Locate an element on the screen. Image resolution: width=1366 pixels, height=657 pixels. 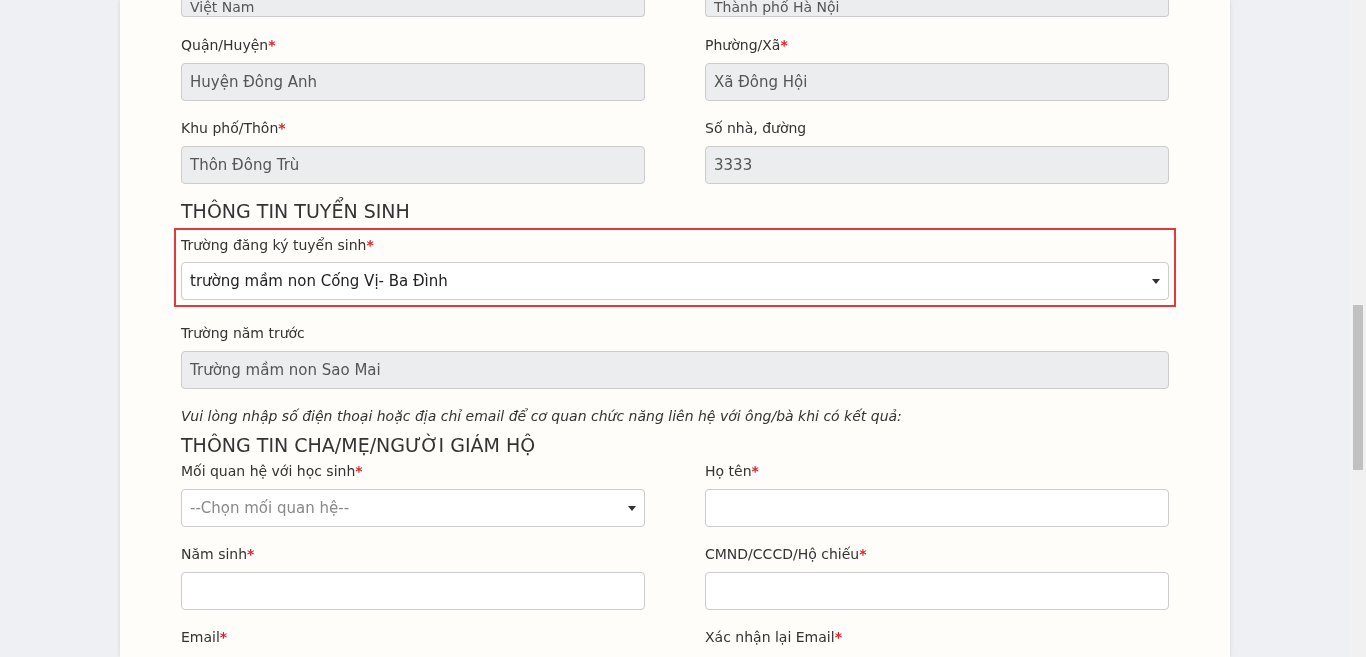
field-label: Quận/Huyện* is located at coordinates (229, 45).